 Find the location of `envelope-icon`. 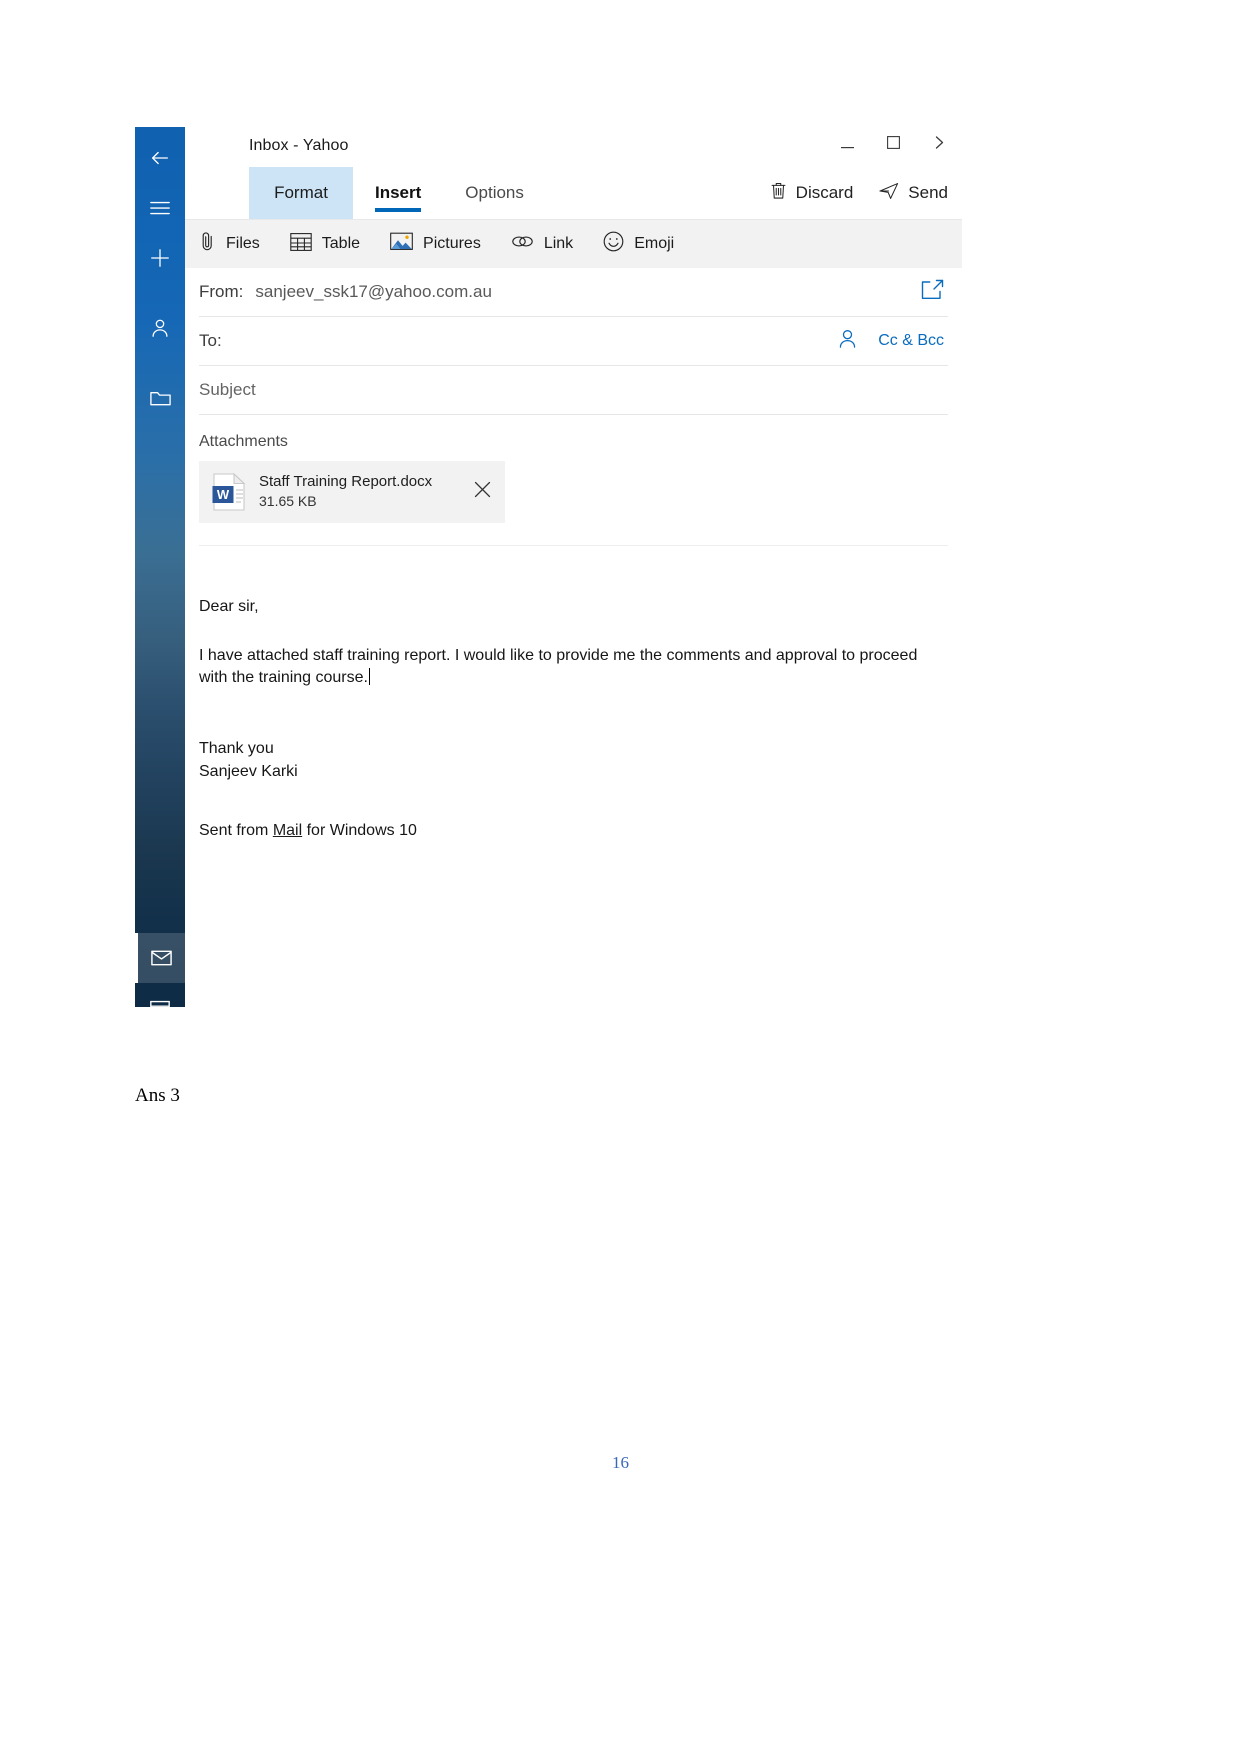

envelope-icon is located at coordinates (161, 958).